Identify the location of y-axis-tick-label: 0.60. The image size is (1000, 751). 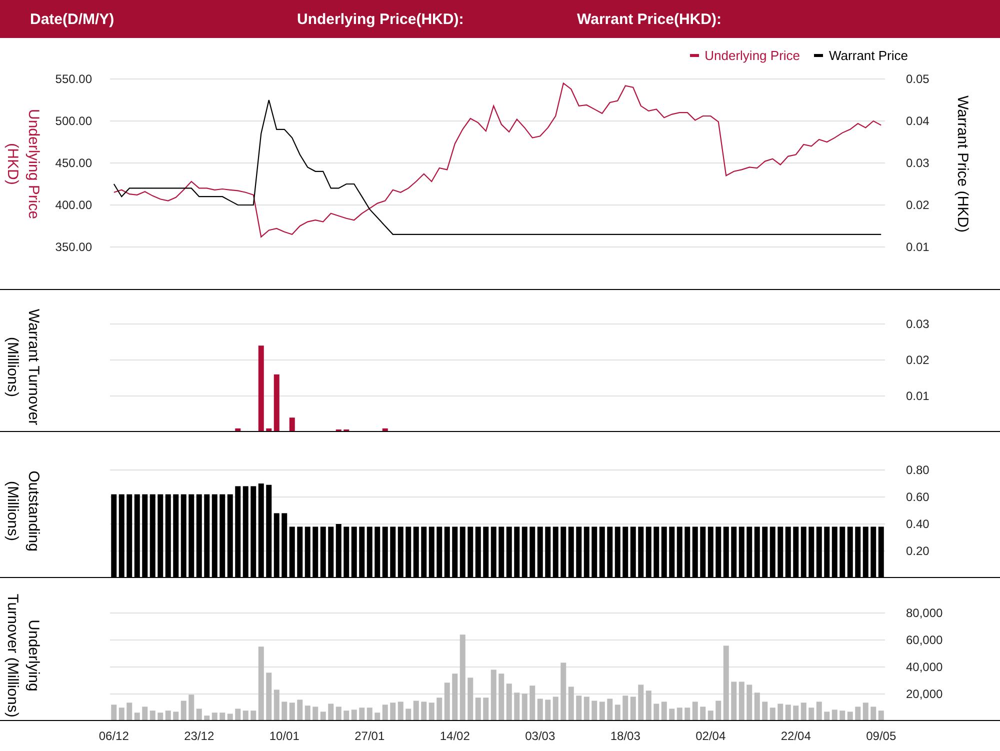
(918, 497).